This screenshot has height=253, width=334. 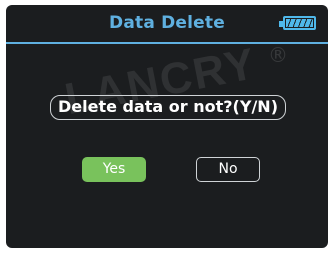 What do you see at coordinates (281, 24) in the screenshot?
I see `battery-tip` at bounding box center [281, 24].